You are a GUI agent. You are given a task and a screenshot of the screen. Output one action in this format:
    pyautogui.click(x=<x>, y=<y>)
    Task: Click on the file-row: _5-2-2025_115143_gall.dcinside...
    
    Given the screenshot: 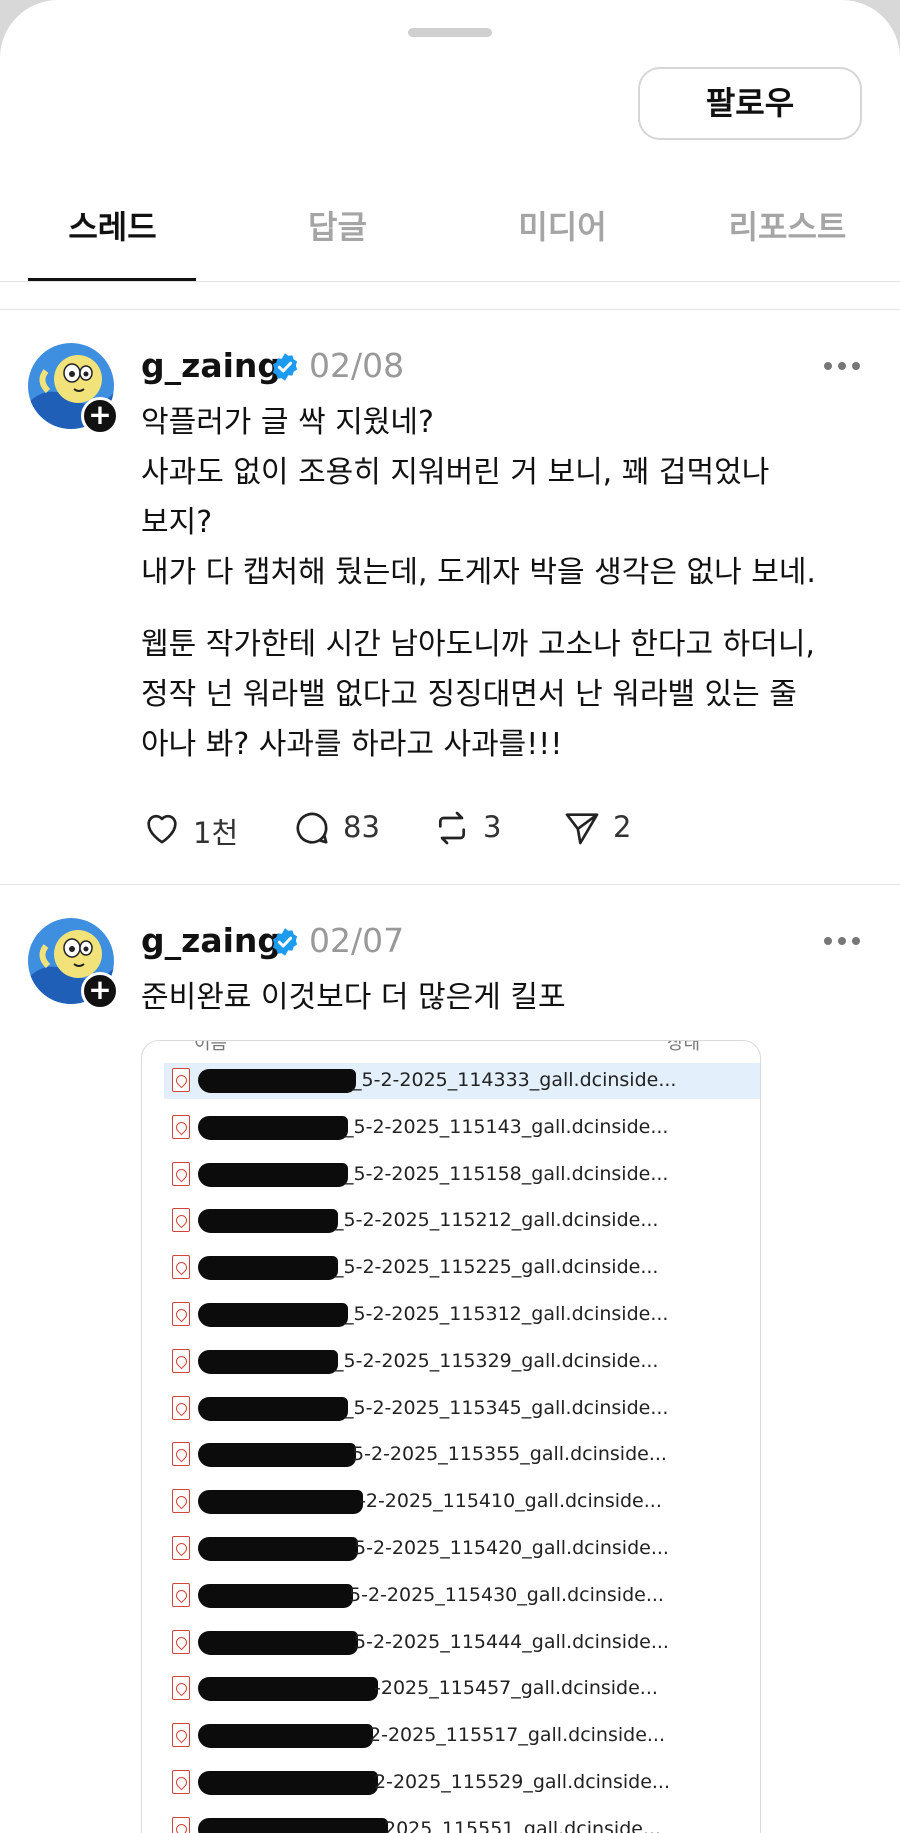 What is the action you would take?
    pyautogui.click(x=462, y=1128)
    